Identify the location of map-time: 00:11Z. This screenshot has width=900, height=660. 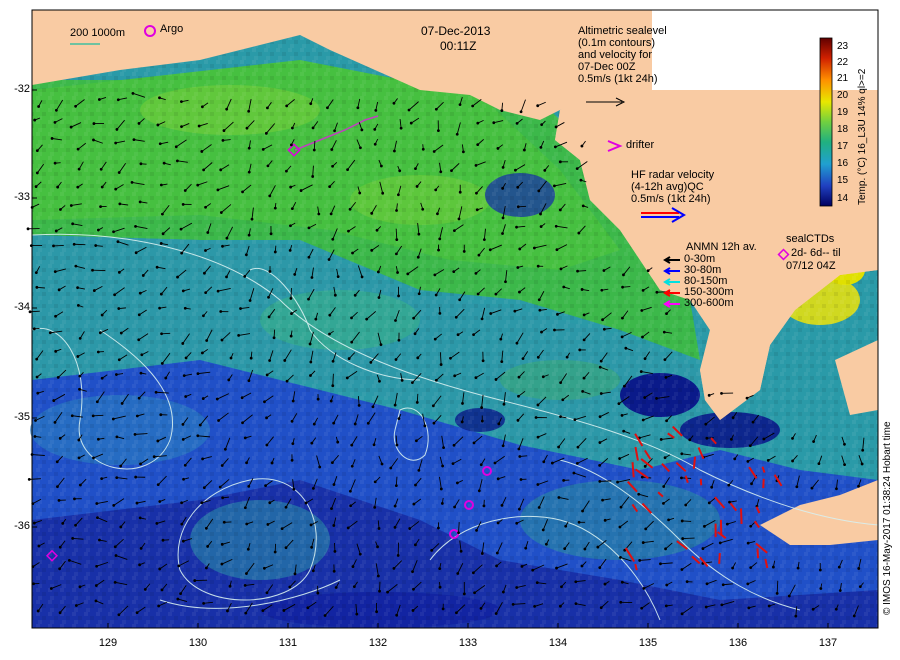
(458, 46).